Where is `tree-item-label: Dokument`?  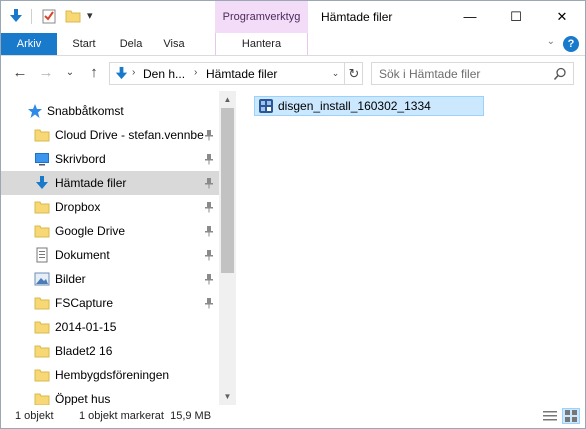
tree-item-label: Dokument is located at coordinates (82, 255).